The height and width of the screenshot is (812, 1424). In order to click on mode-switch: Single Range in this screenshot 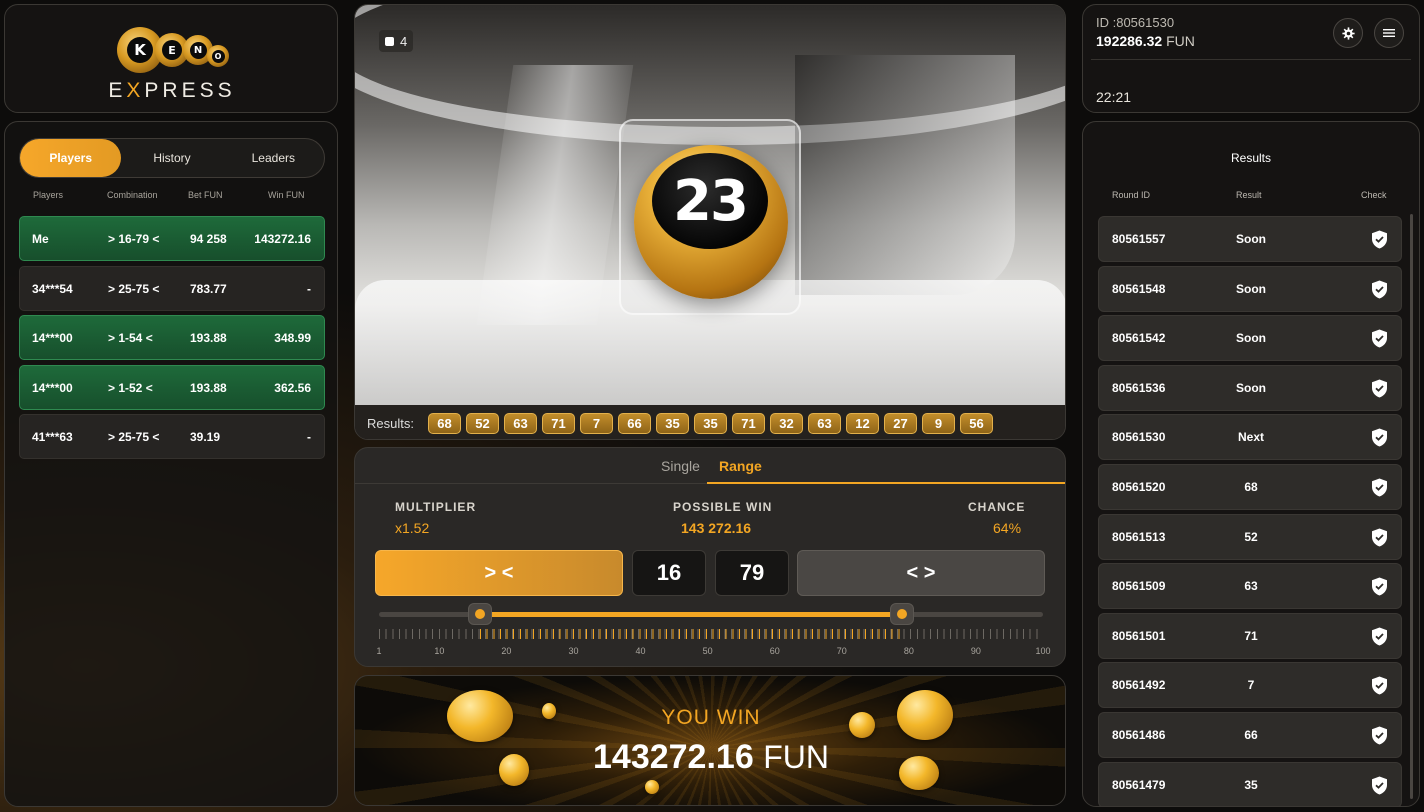, I will do `click(710, 466)`.